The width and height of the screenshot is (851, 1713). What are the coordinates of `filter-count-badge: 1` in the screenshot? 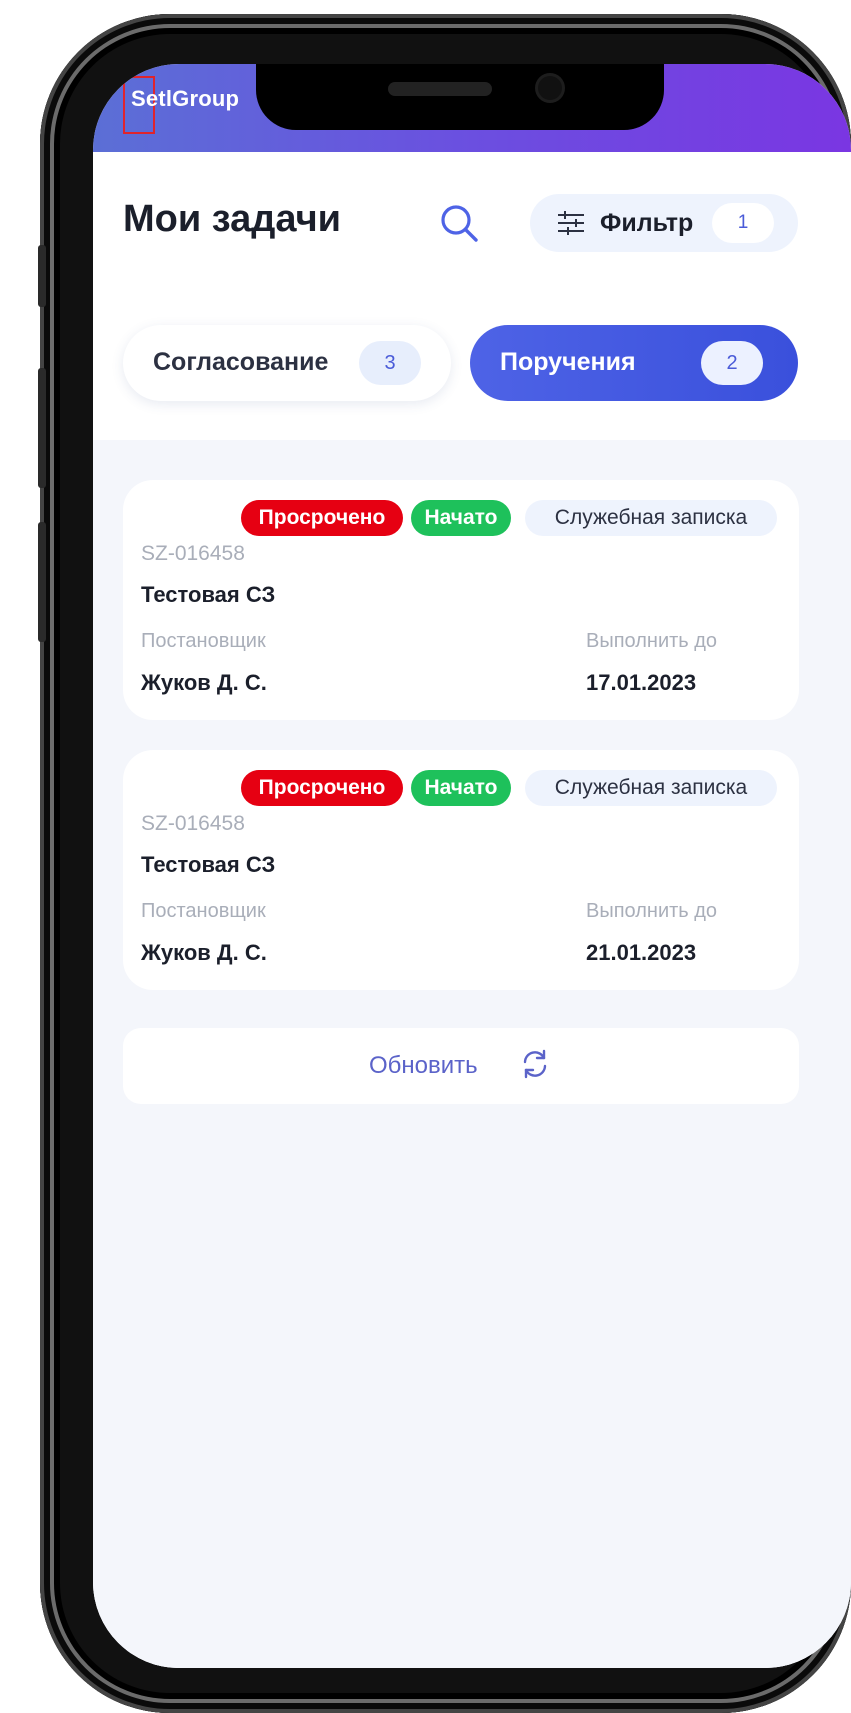 It's located at (743, 223).